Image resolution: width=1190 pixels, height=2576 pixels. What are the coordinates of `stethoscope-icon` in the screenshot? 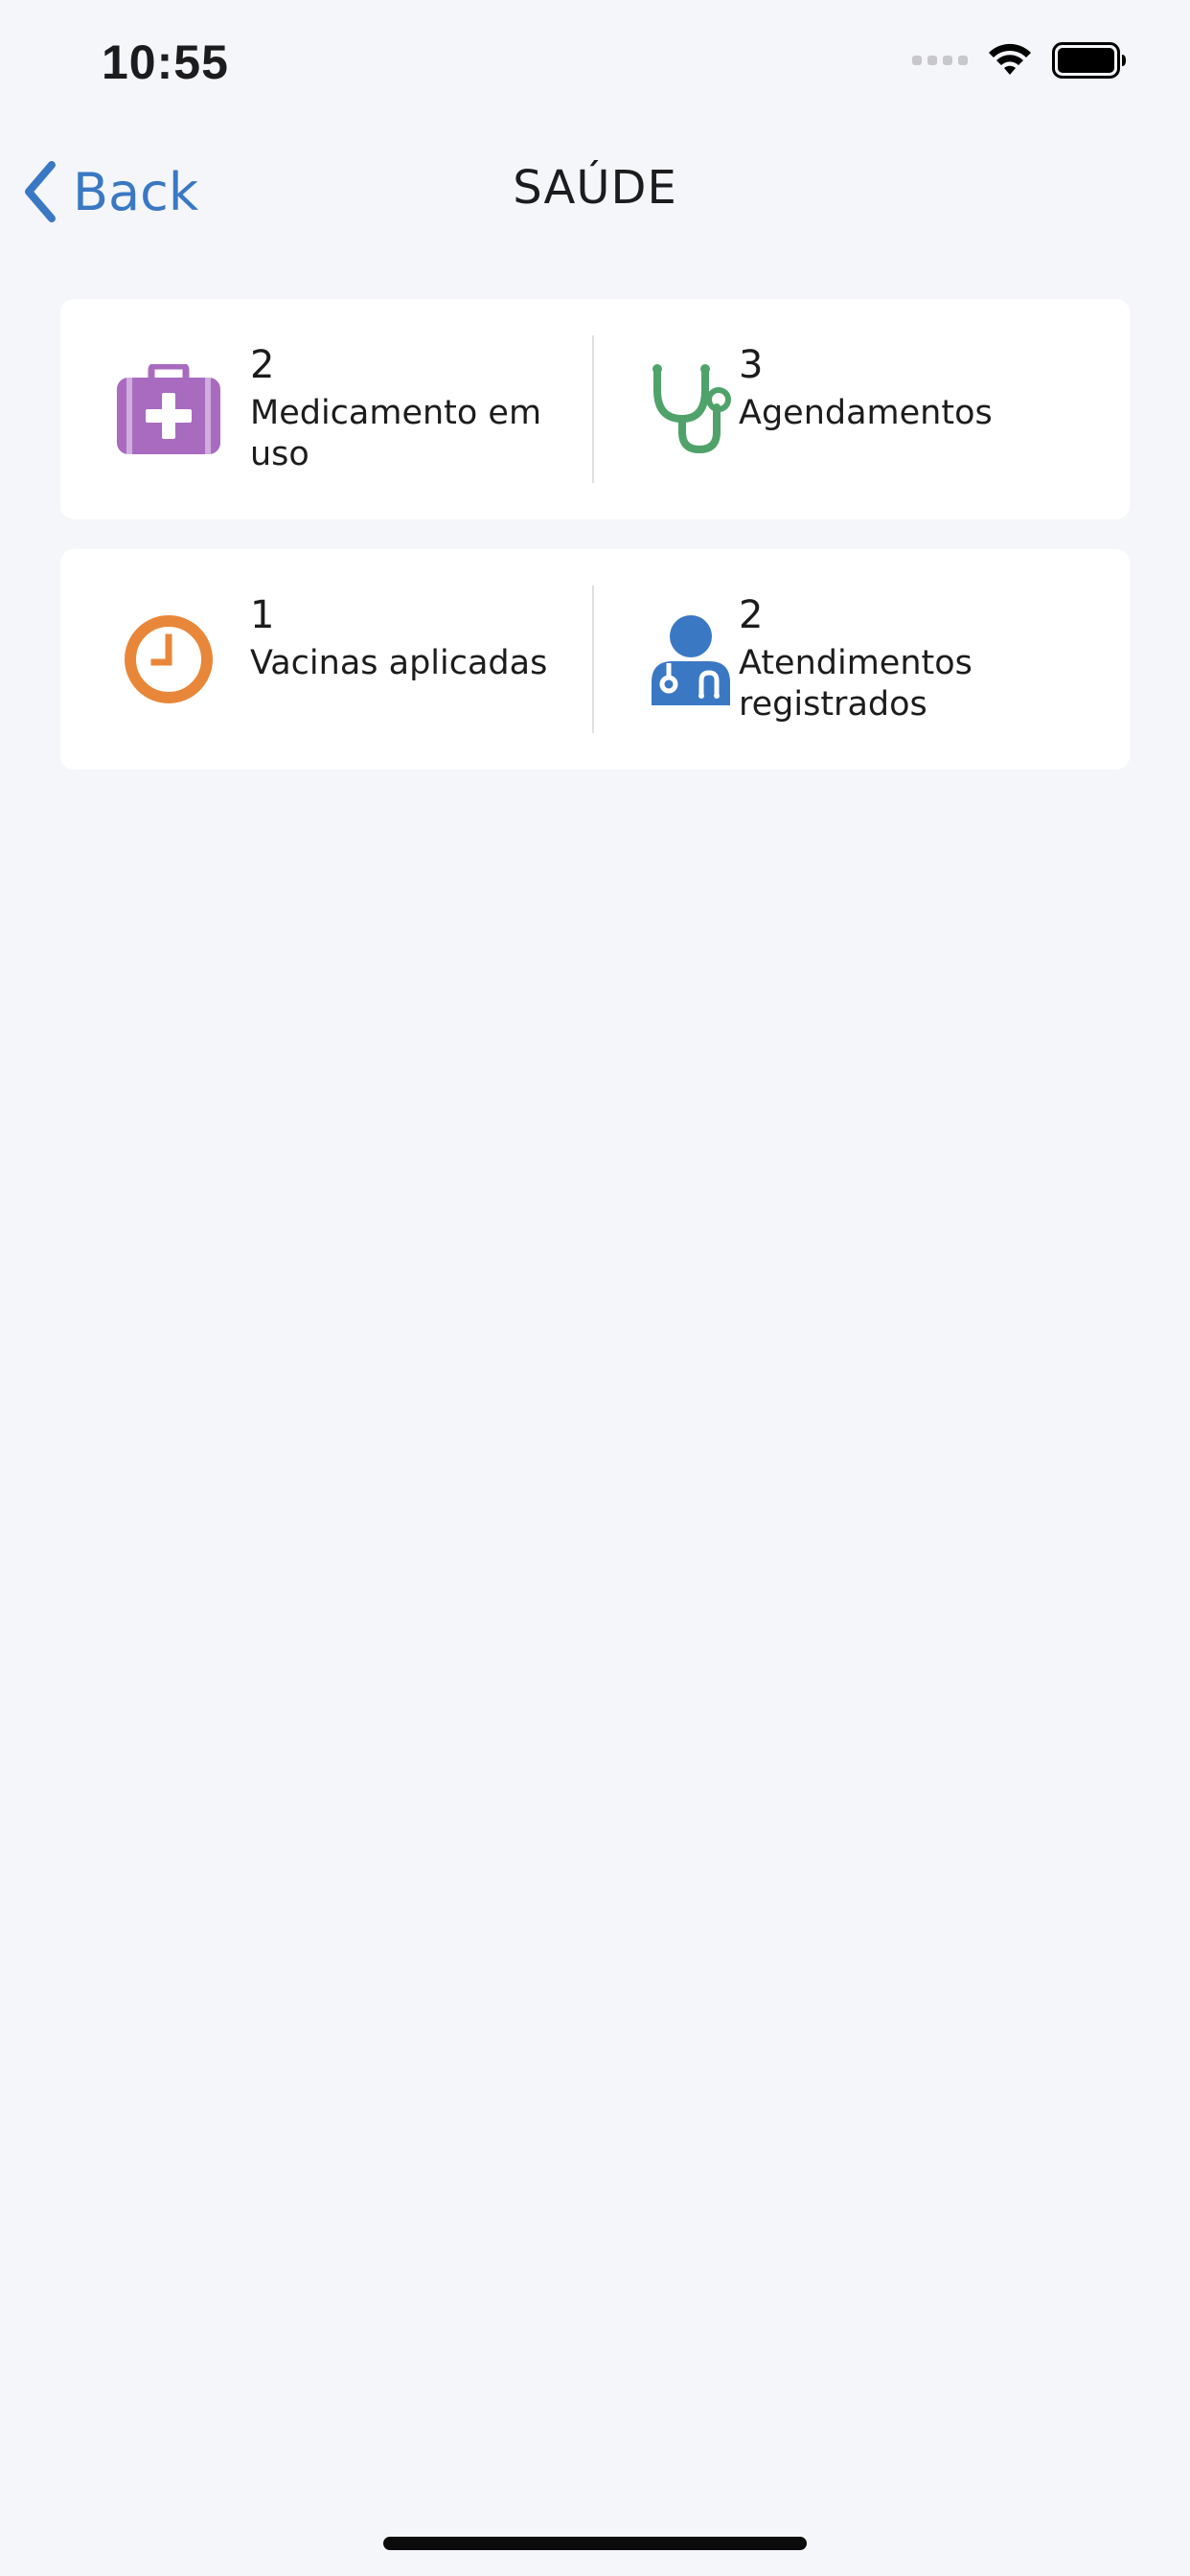 It's located at (691, 409).